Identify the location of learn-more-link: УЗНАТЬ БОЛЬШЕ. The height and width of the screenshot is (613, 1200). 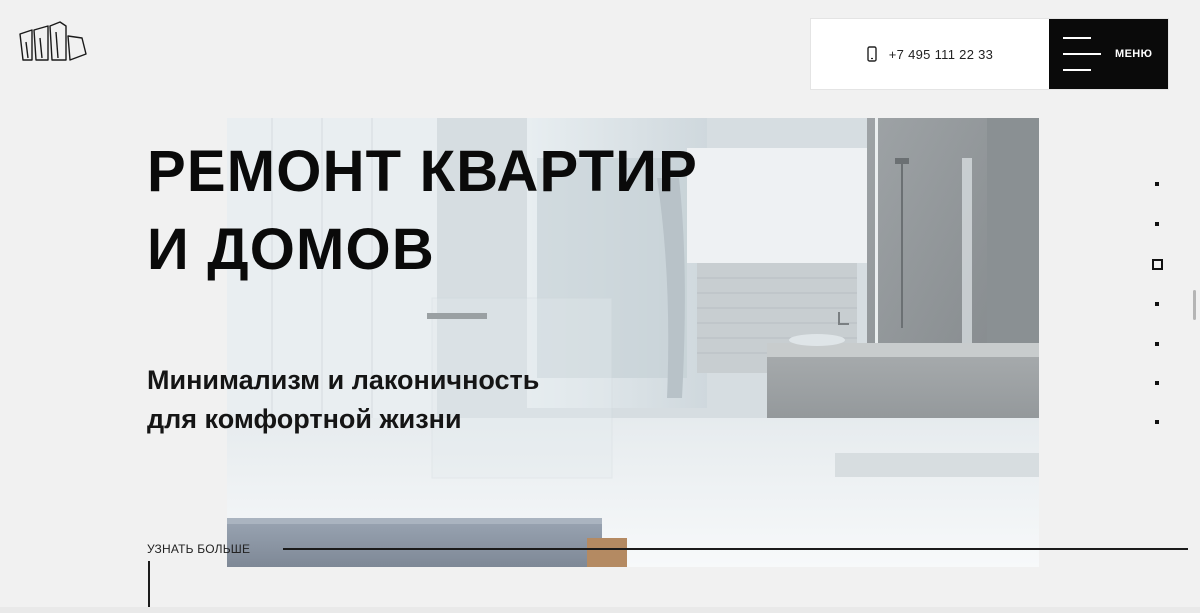
(198, 549).